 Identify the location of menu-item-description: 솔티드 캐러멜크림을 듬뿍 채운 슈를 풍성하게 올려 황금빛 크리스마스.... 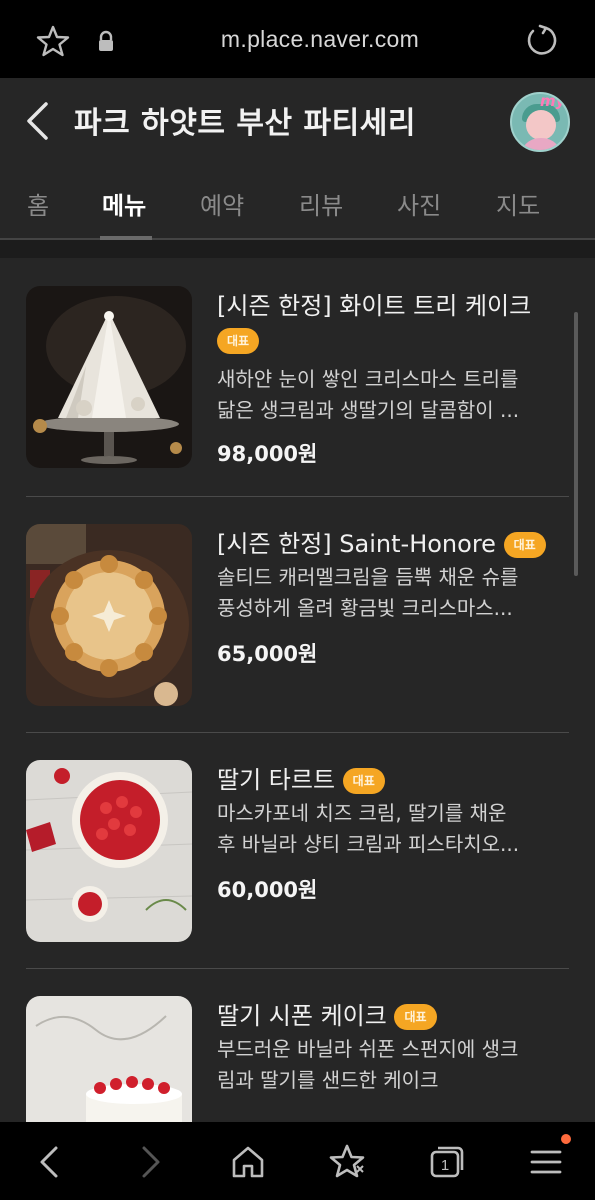
(392, 593).